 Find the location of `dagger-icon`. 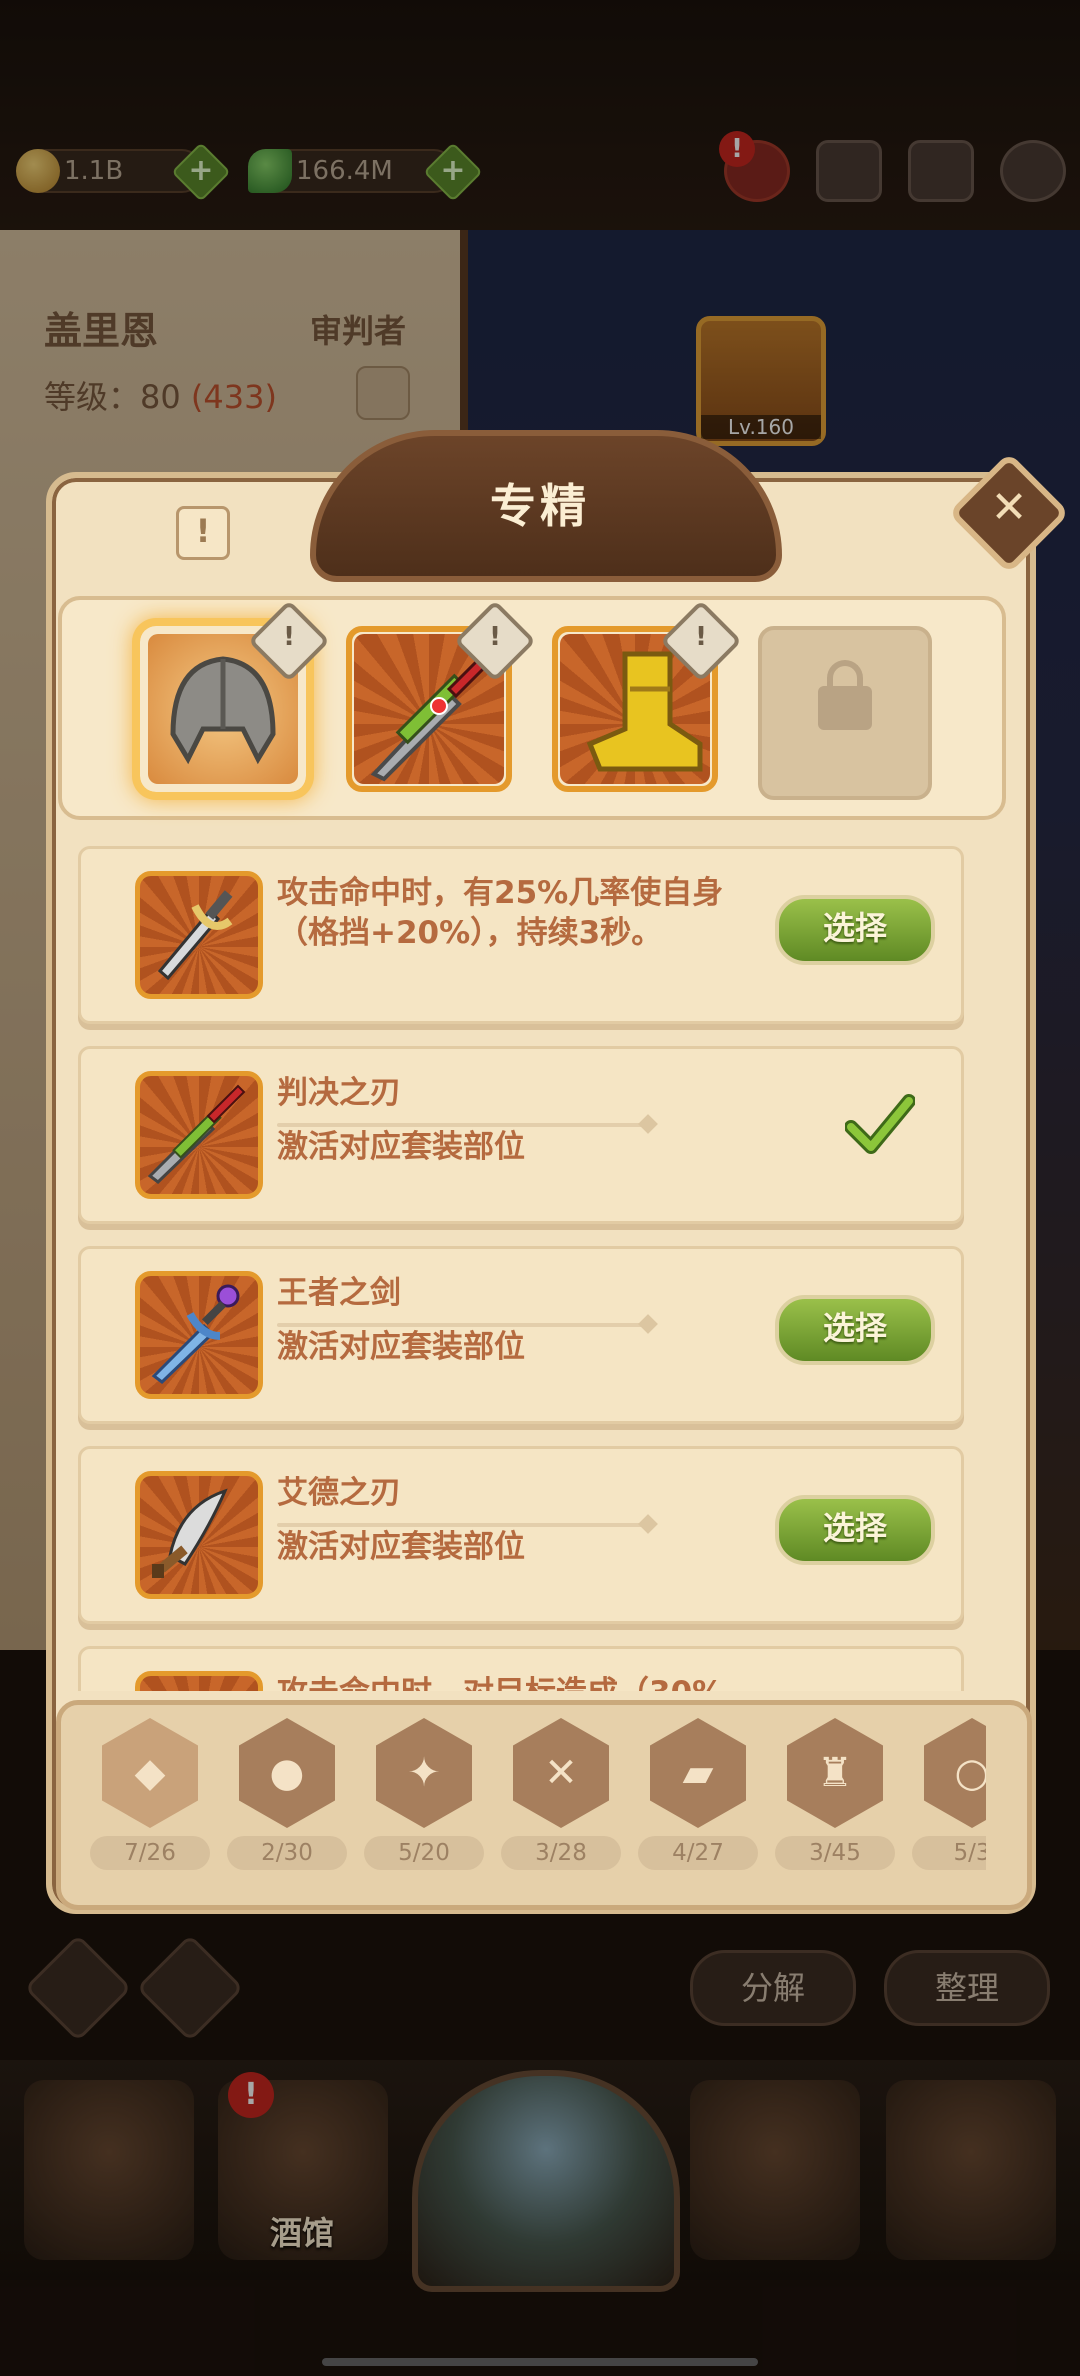

dagger-icon is located at coordinates (199, 935).